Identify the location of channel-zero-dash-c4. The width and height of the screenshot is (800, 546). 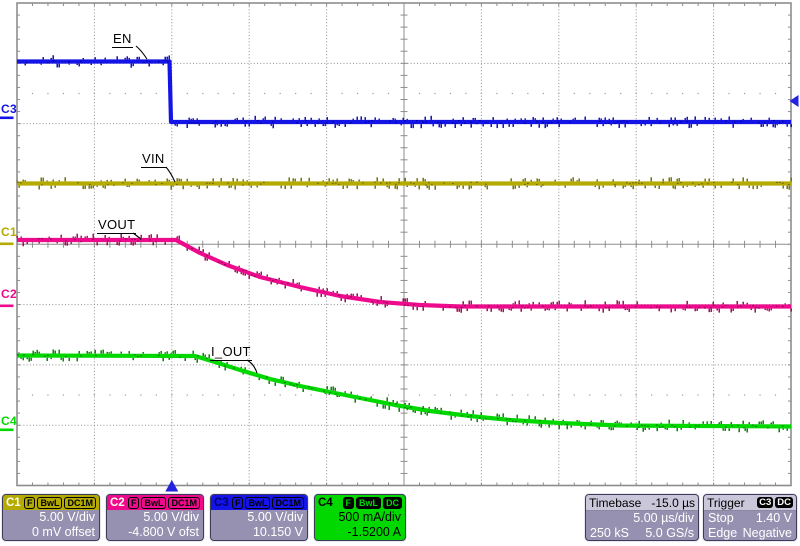
(7, 430).